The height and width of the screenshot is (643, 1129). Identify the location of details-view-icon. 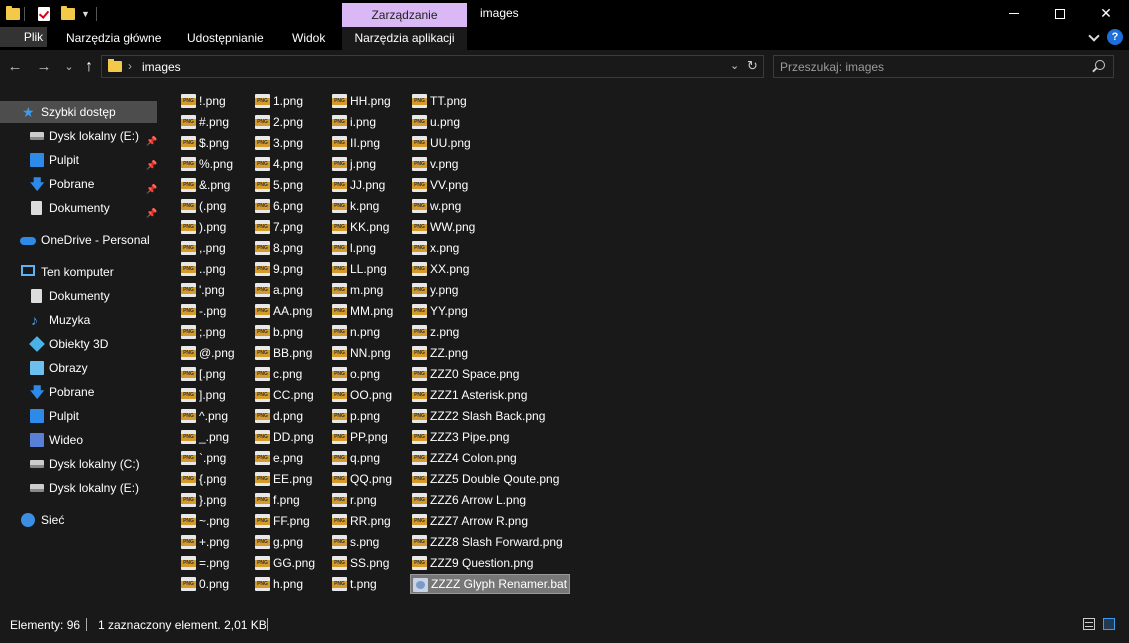
(1089, 624).